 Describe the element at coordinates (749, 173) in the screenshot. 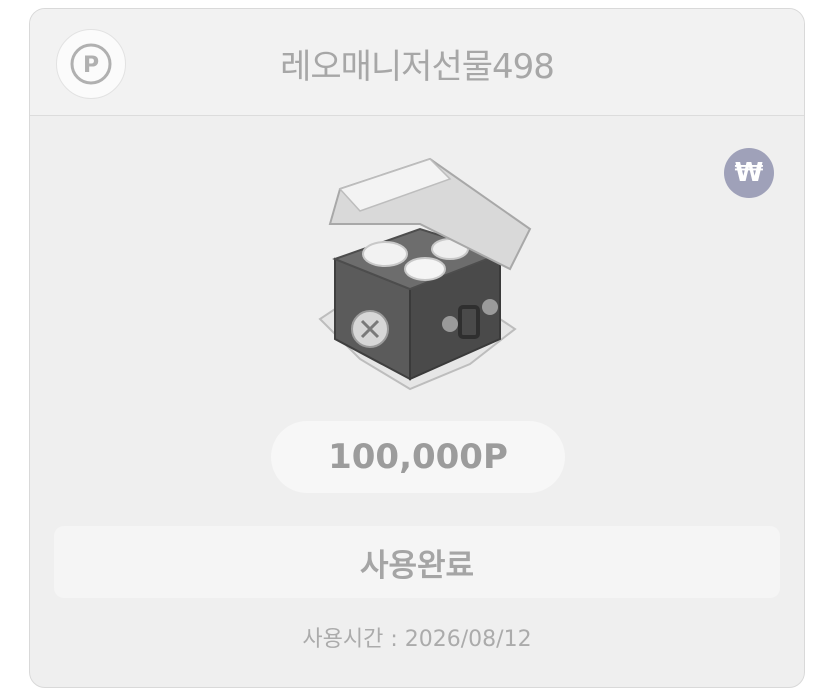

I see `won-currency-icon: ₩` at that location.